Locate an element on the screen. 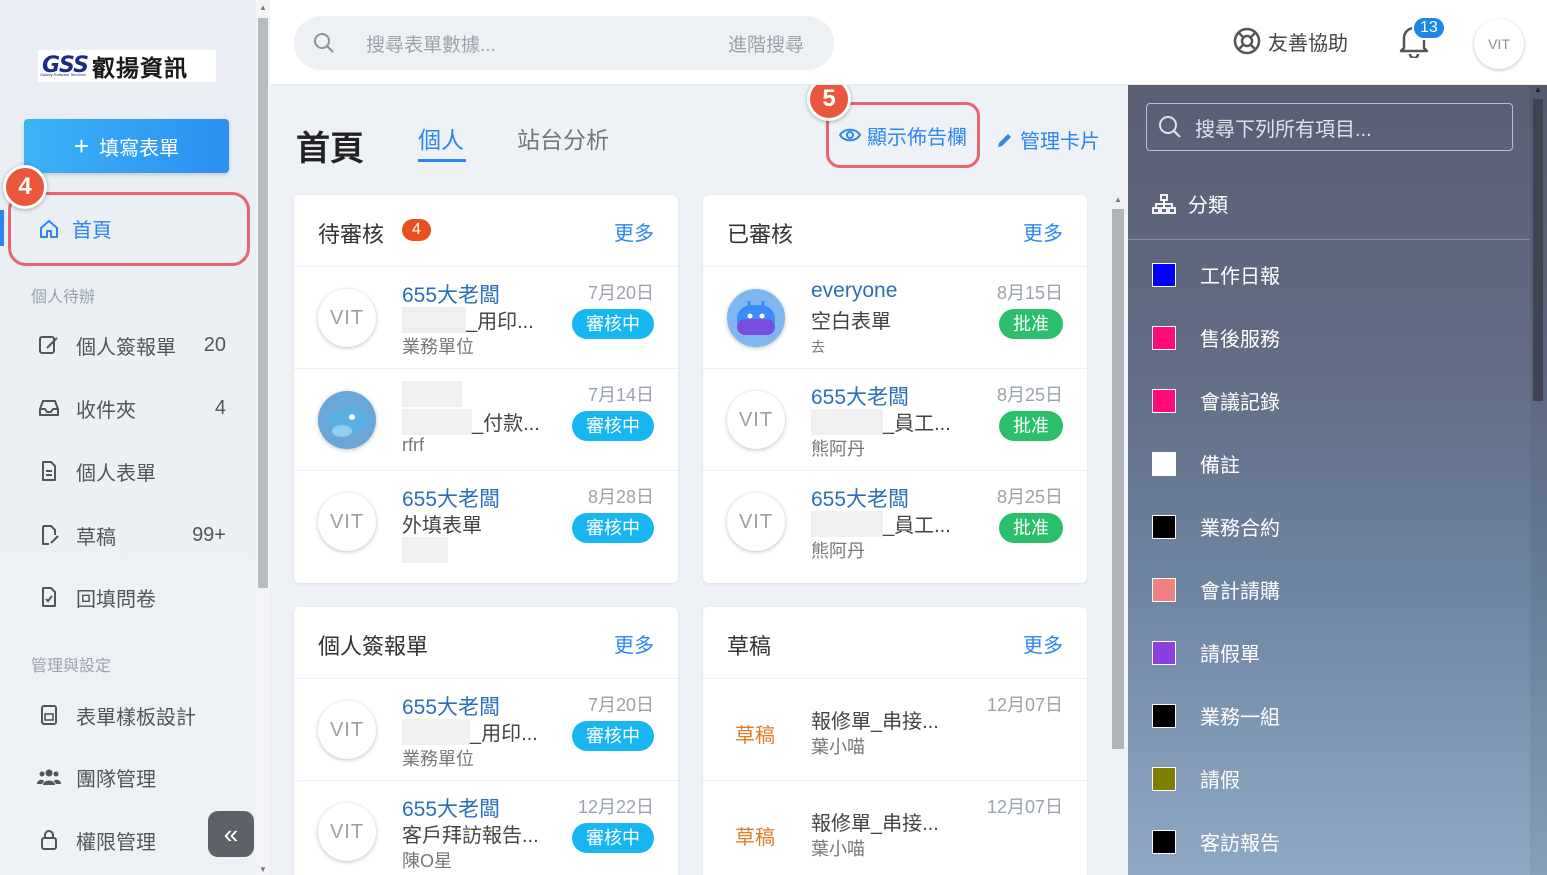  sidebar-item-personal-sign: 個人簽報單 20 is located at coordinates (131, 345).